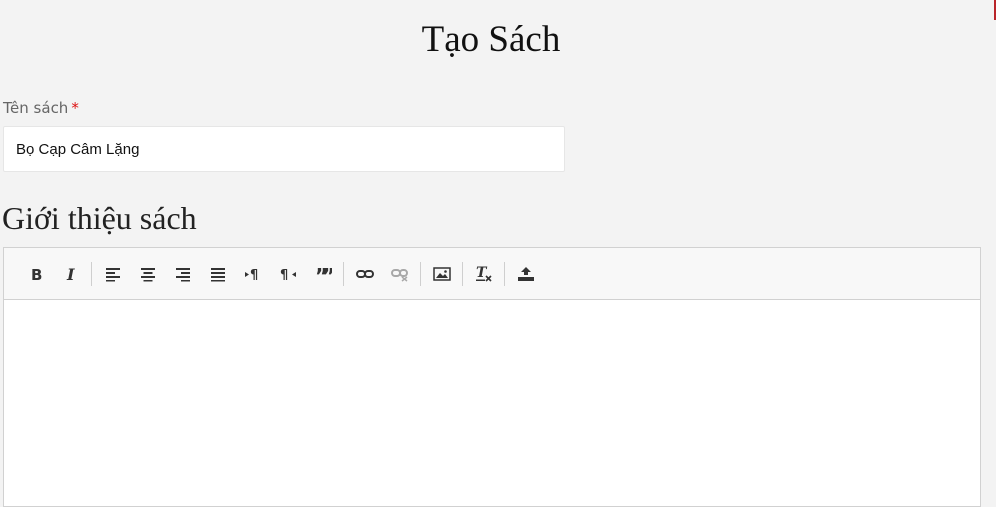 Image resolution: width=996 pixels, height=507 pixels. I want to click on unlink-button, so click(399, 273).